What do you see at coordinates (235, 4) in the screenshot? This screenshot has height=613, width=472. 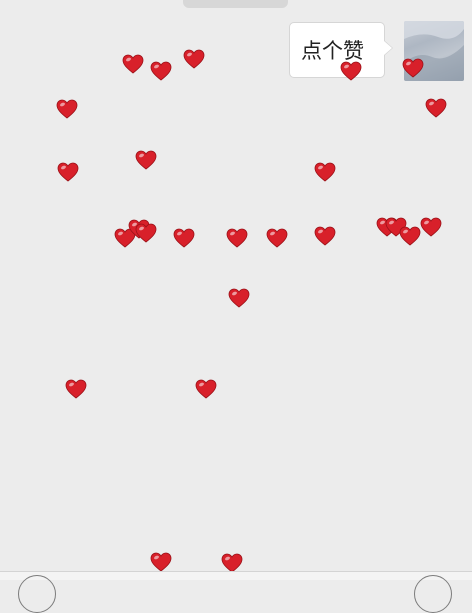 I see `top-timestamp-pill` at bounding box center [235, 4].